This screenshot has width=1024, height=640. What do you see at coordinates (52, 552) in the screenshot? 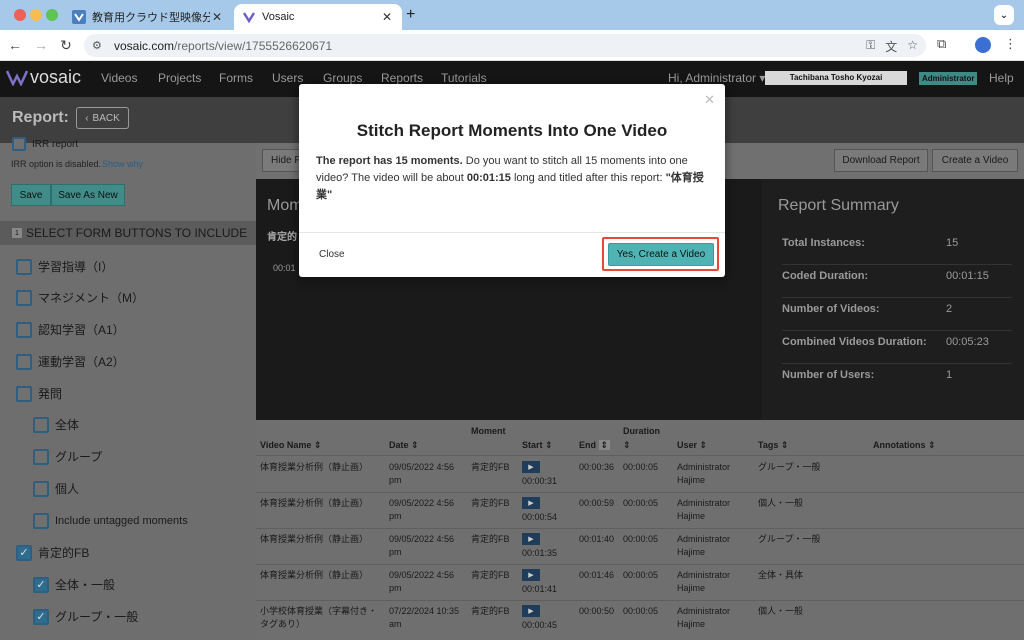
I see `checkbox-row: ✓ 肯定的FB` at bounding box center [52, 552].